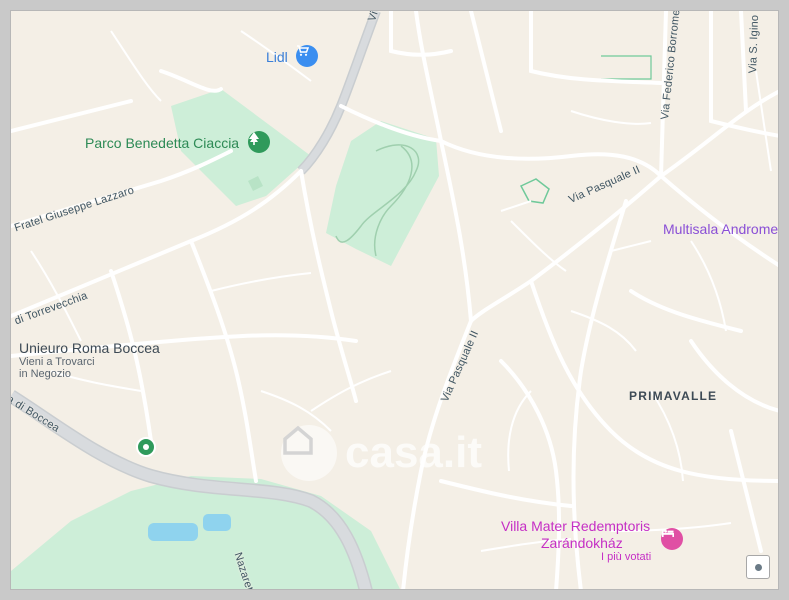  What do you see at coordinates (259, 142) in the screenshot?
I see `tree-icon` at bounding box center [259, 142].